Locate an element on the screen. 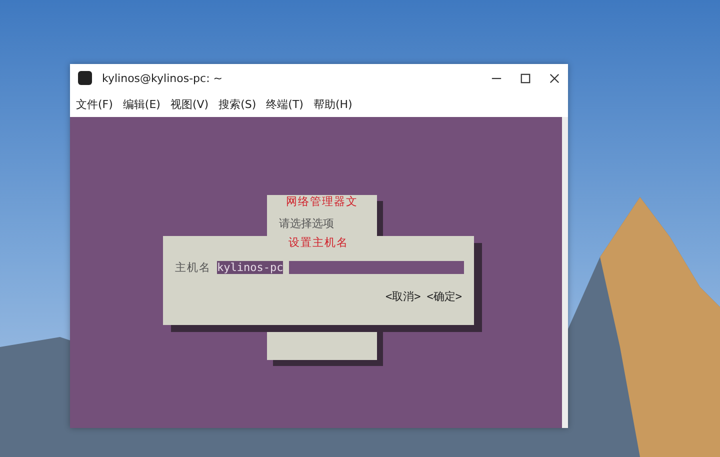 The height and width of the screenshot is (457, 720). dialog-button: <取消> is located at coordinates (403, 296).